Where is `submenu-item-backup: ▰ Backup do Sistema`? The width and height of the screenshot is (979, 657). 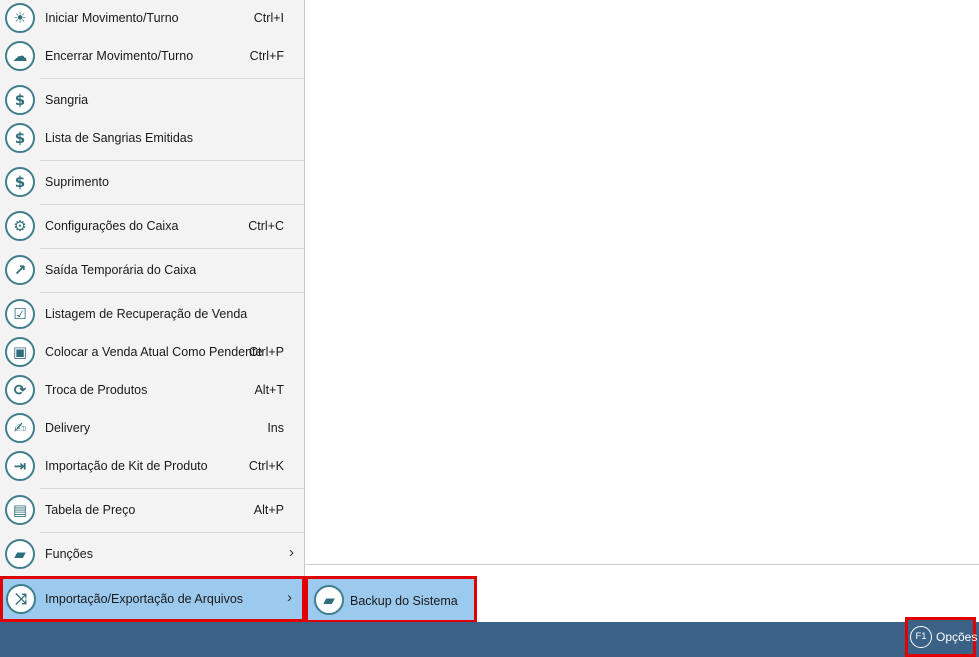
submenu-item-backup: ▰ Backup do Sistema is located at coordinates (391, 599).